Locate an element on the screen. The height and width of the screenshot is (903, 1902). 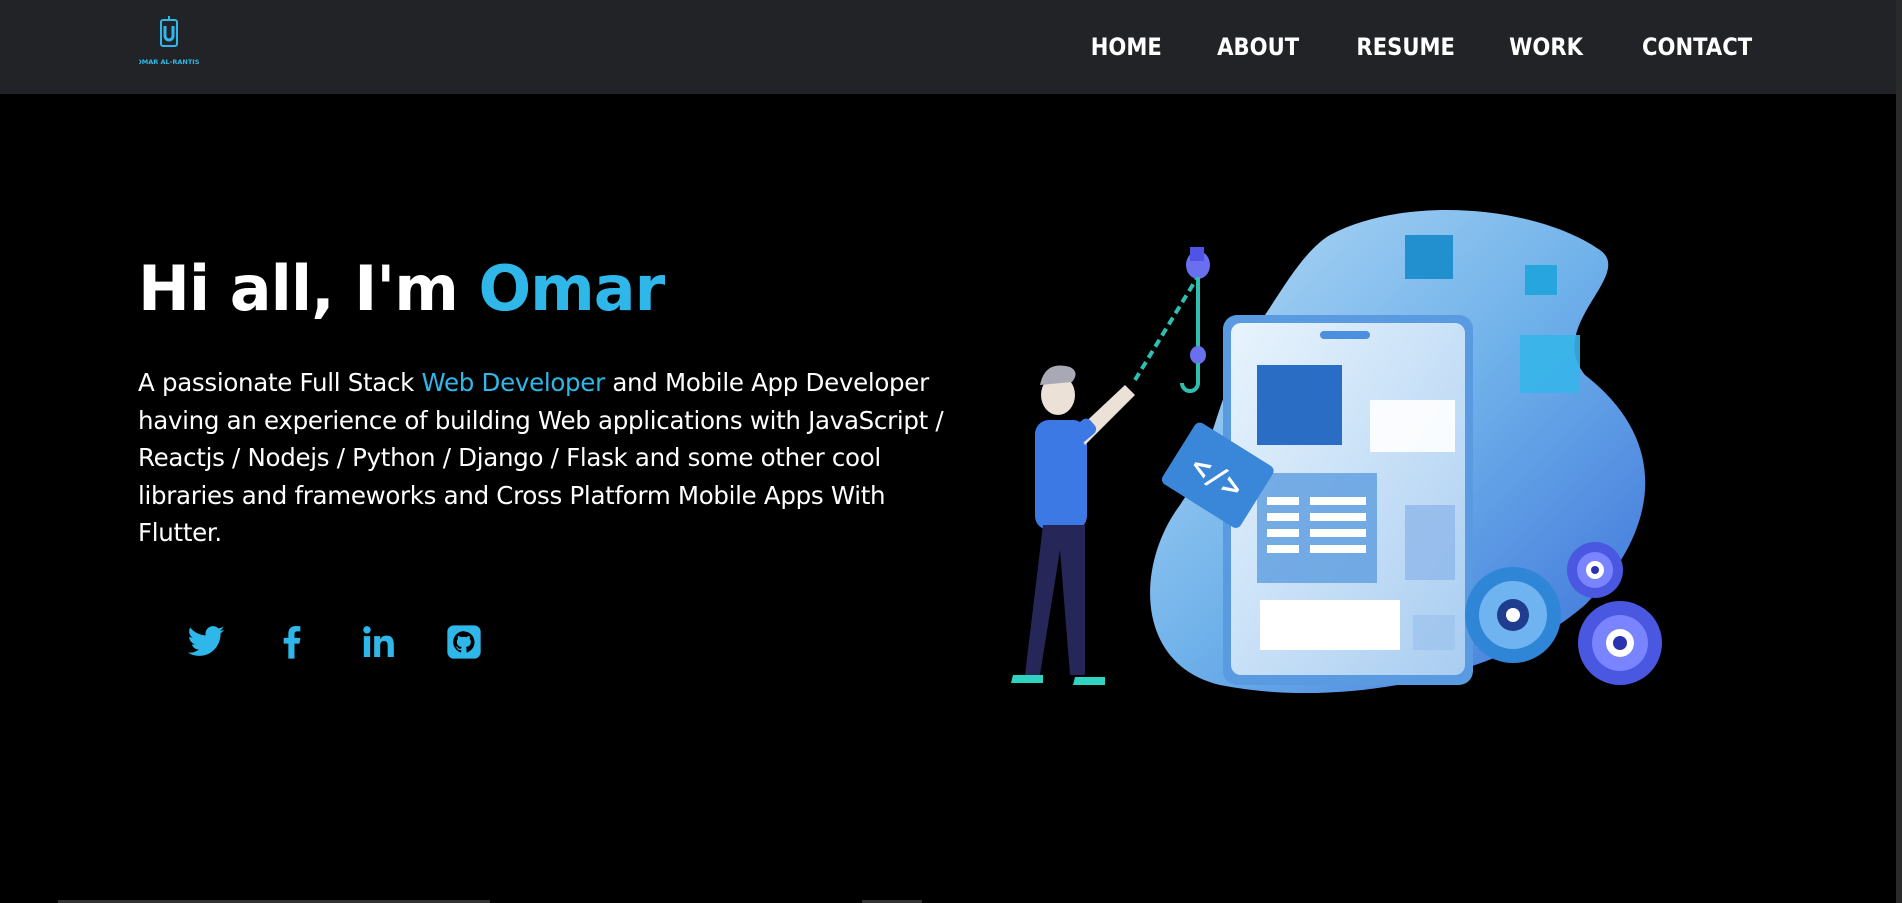
linkedin-icon is located at coordinates (378, 641).